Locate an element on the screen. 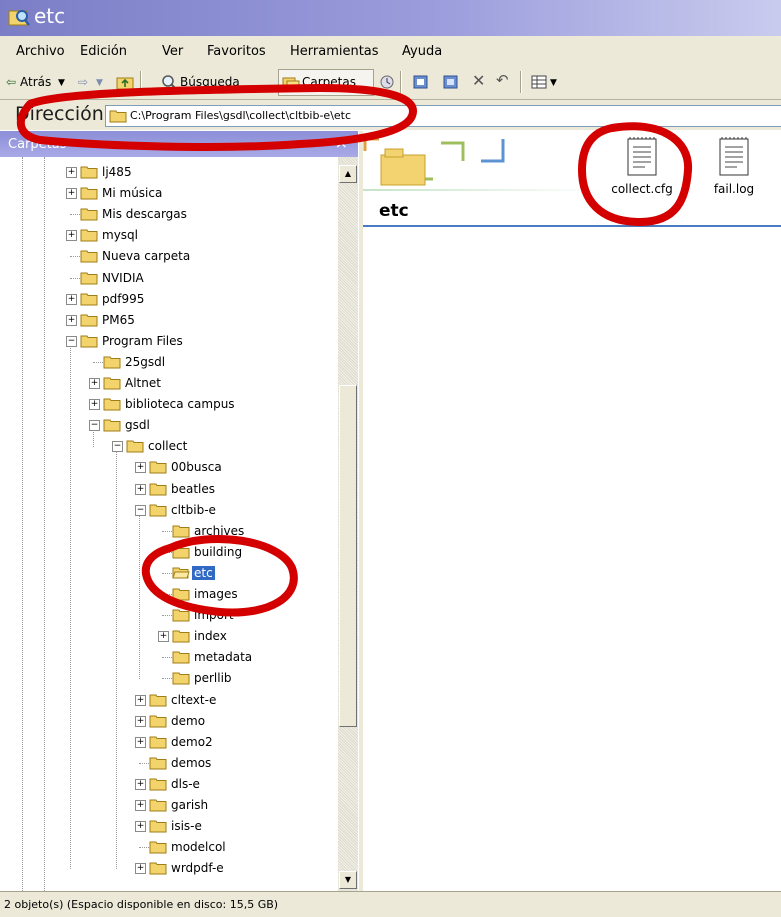  tree-item: perllib is located at coordinates (229, 679).